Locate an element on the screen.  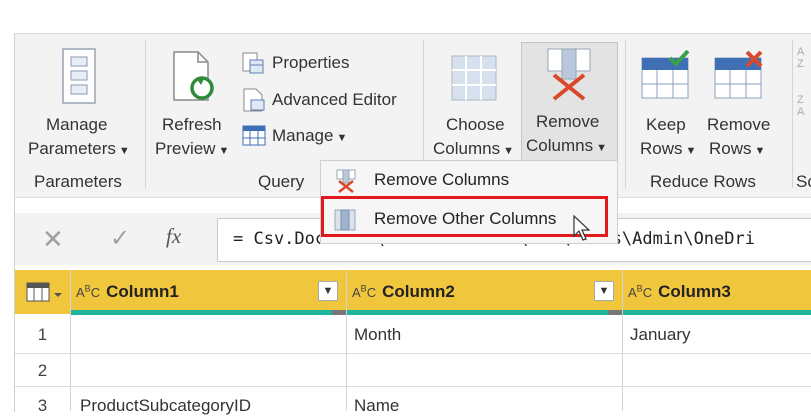
choose-columns-icon is located at coordinates (474, 78).